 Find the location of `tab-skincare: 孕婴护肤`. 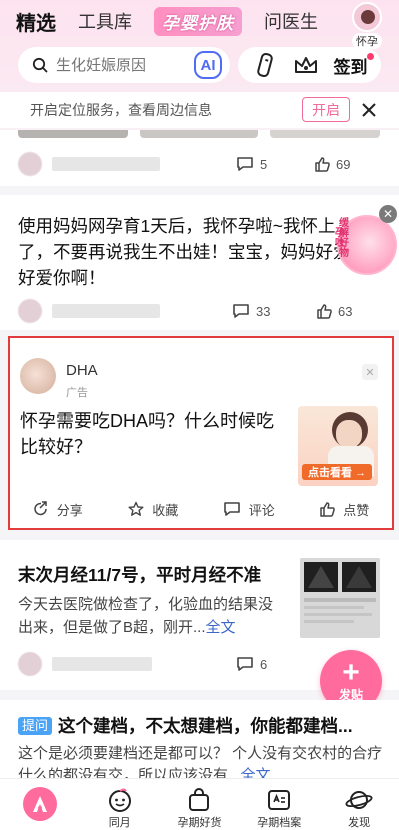

tab-skincare: 孕婴护肤 is located at coordinates (198, 21).